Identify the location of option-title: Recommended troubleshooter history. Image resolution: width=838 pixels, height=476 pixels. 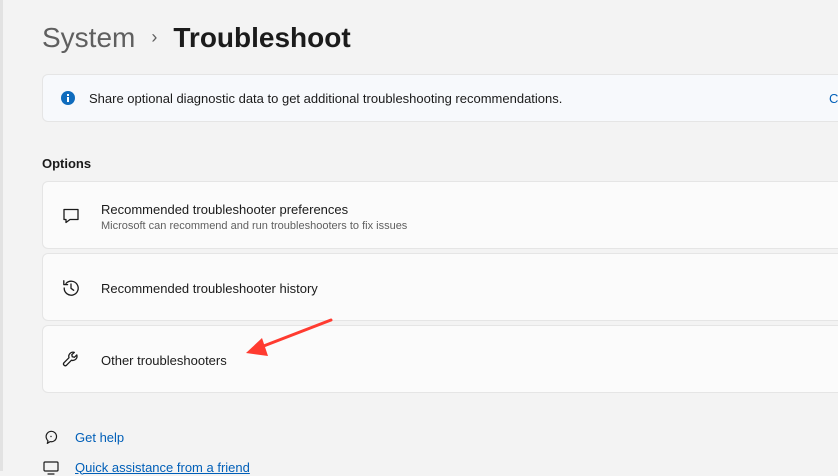
(209, 288).